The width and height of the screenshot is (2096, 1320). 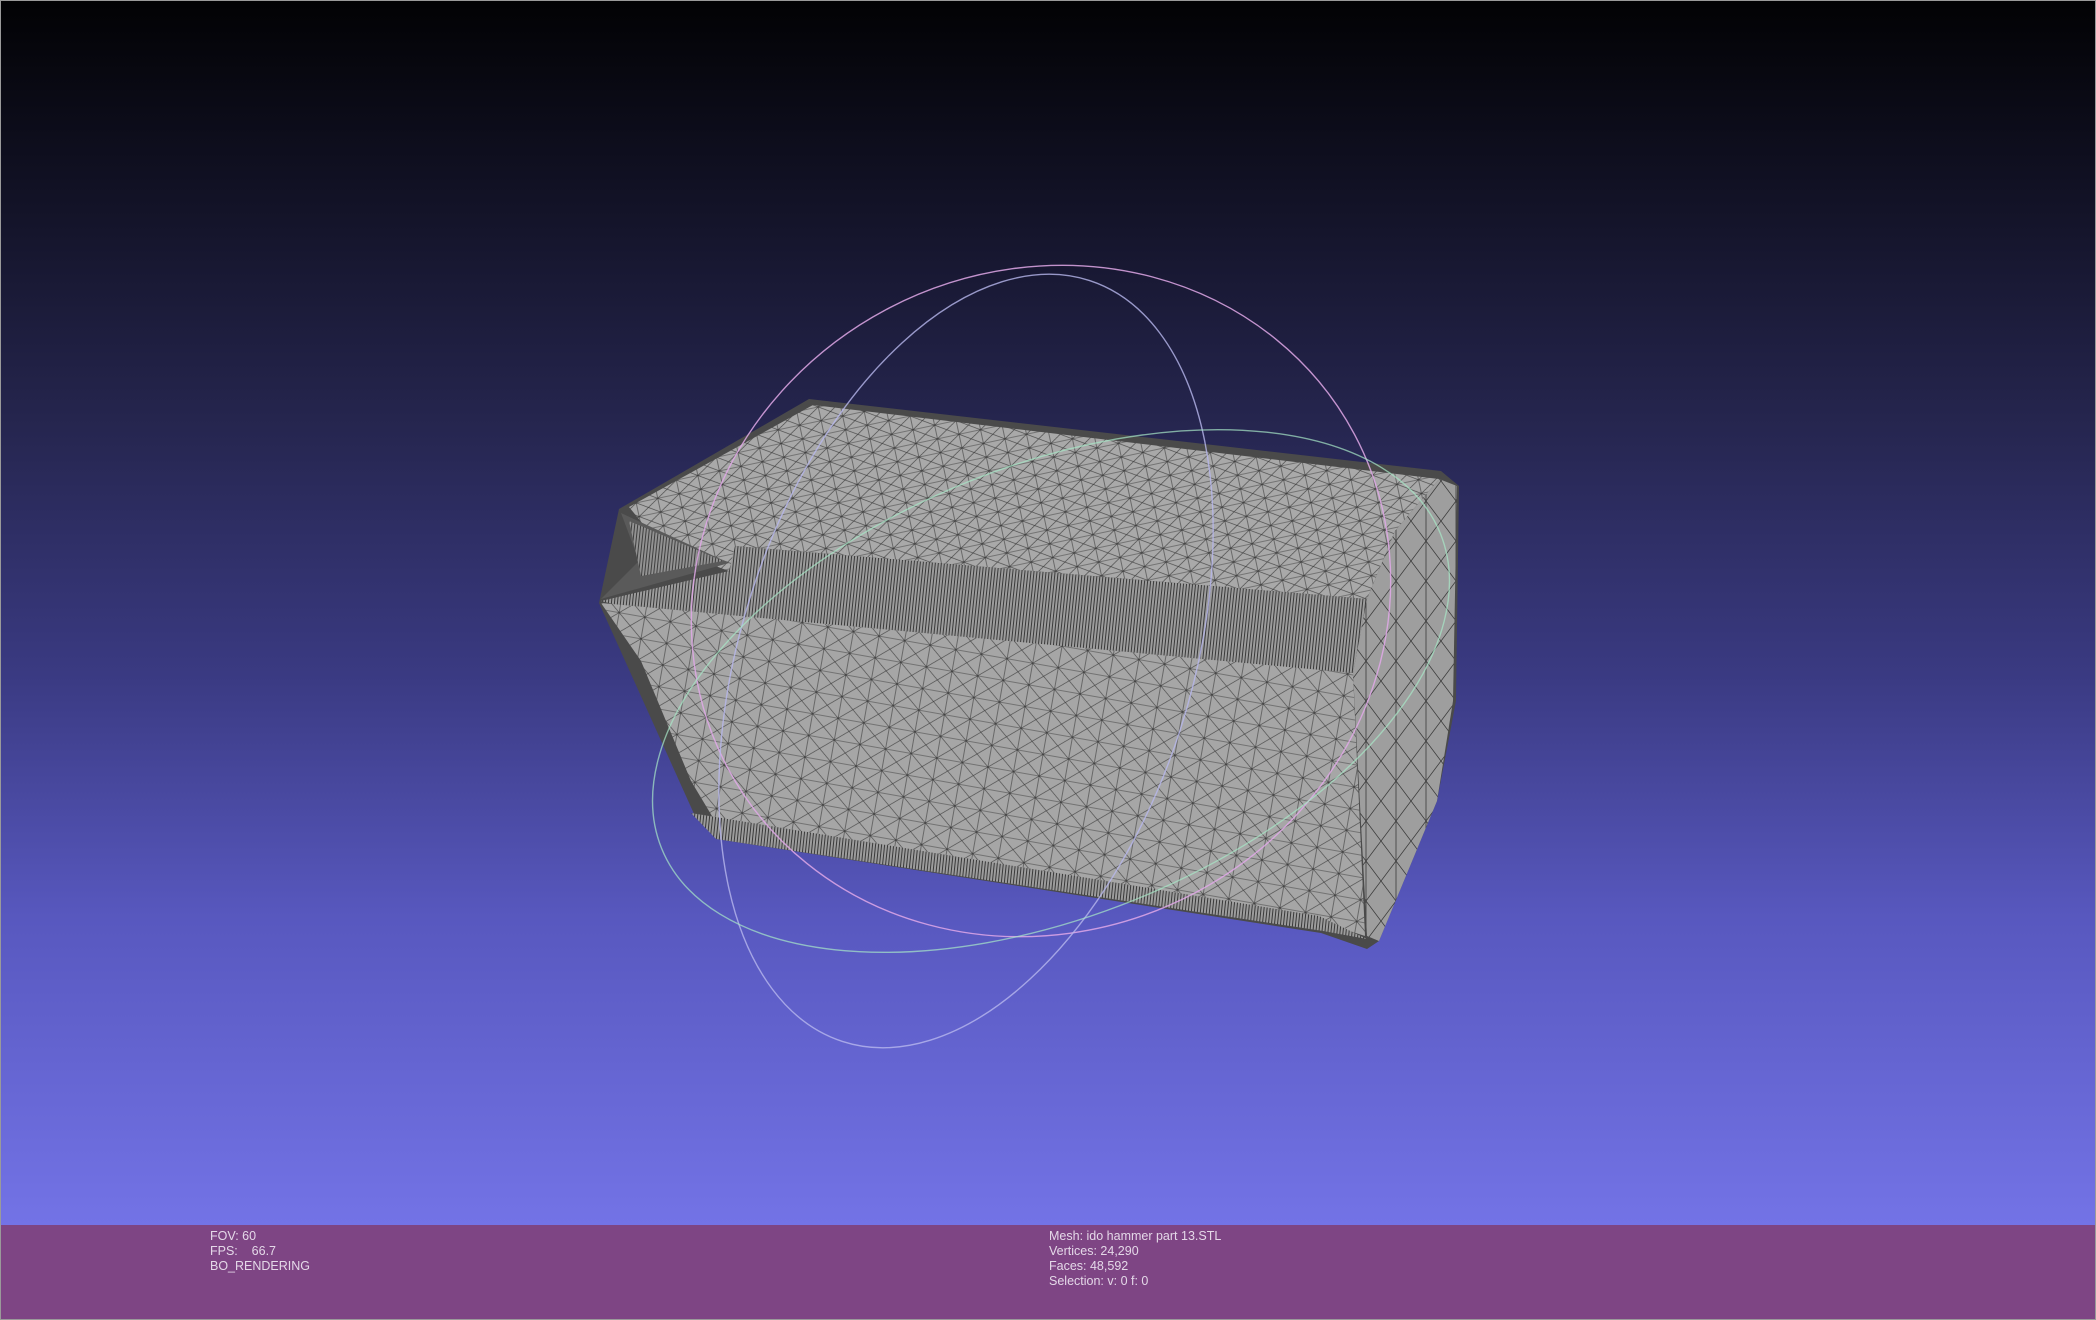 I want to click on selection-info: Selection: v: 0 f: 0, so click(x=1099, y=1281).